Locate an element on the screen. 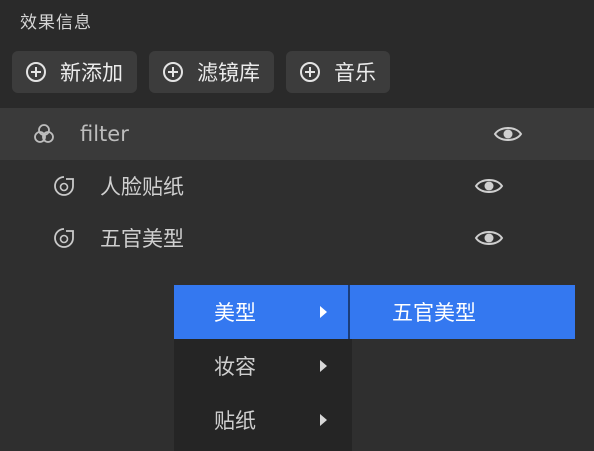 The width and height of the screenshot is (594, 451). menu-item-label: 美型 is located at coordinates (235, 313).